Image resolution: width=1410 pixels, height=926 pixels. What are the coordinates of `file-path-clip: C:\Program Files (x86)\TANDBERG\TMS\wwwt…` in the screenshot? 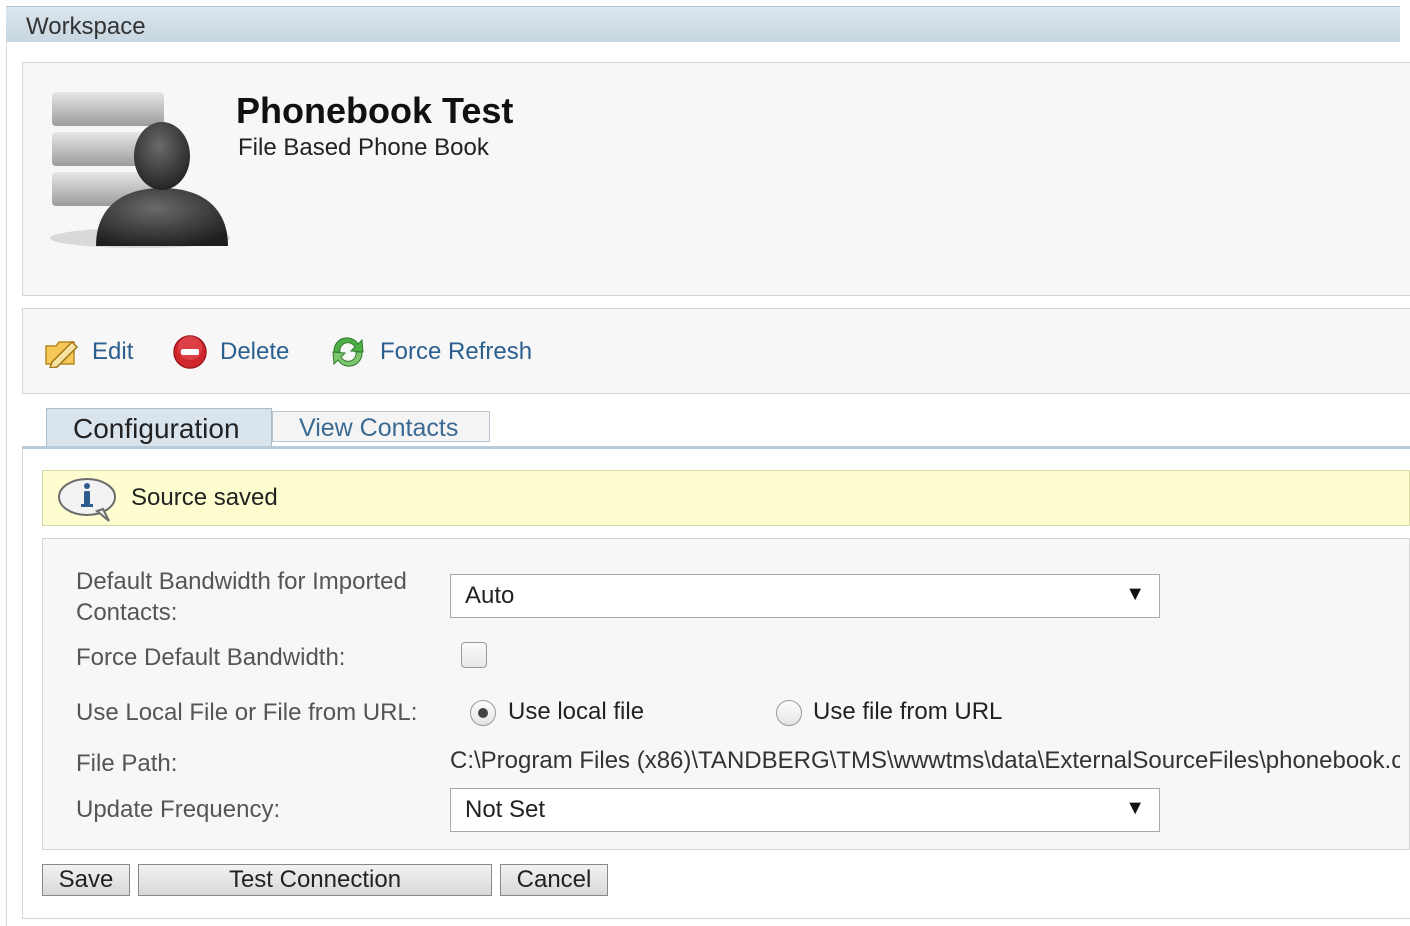 It's located at (925, 762).